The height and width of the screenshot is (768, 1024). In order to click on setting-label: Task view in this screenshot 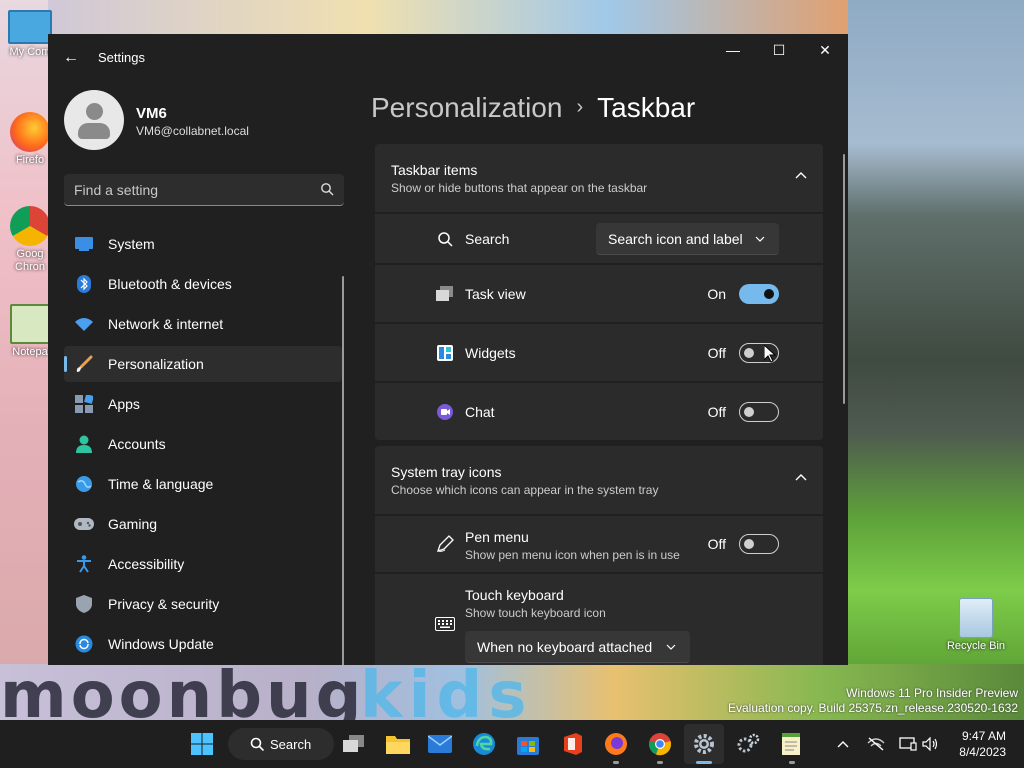, I will do `click(495, 294)`.